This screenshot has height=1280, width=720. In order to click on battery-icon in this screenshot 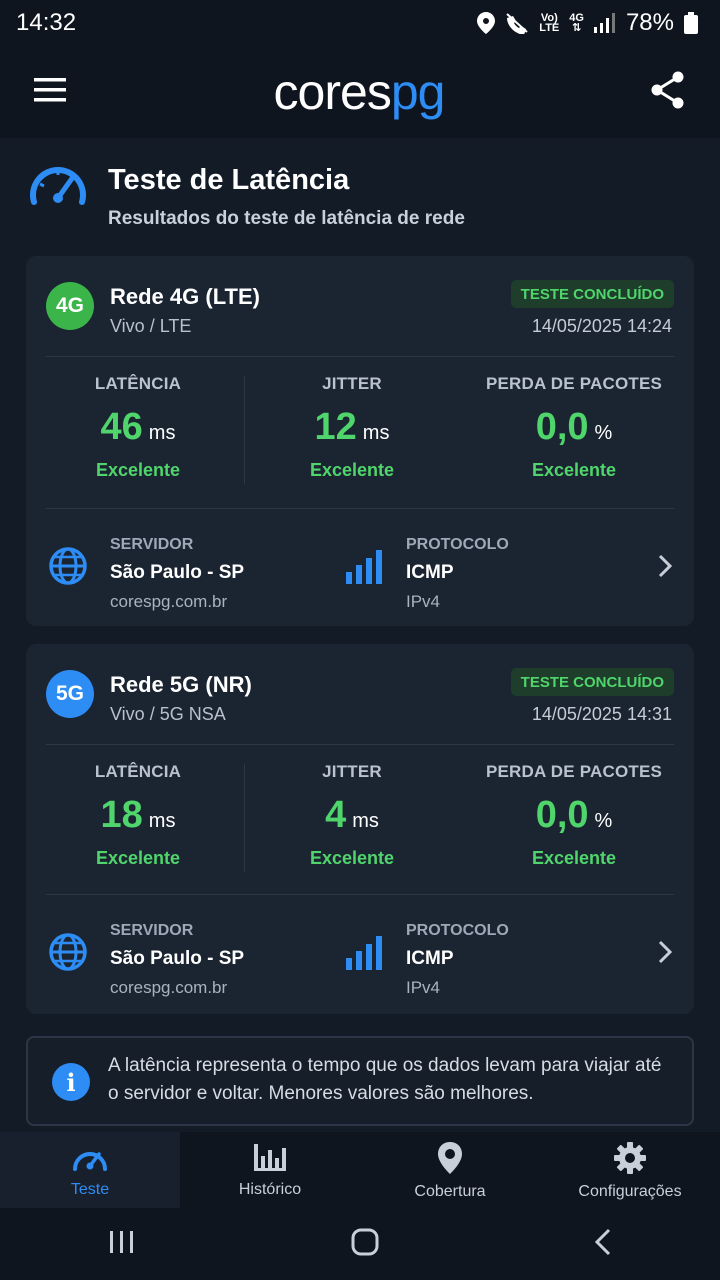, I will do `click(691, 23)`.